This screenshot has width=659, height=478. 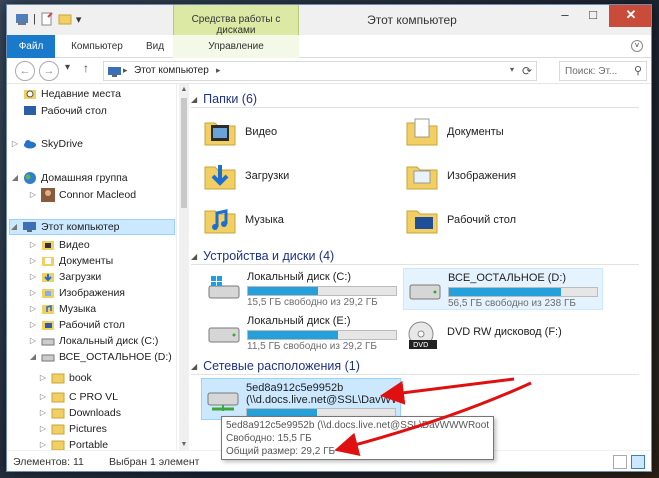 I want to click on search-box: Поиск: Эт... ⚲, so click(x=603, y=71).